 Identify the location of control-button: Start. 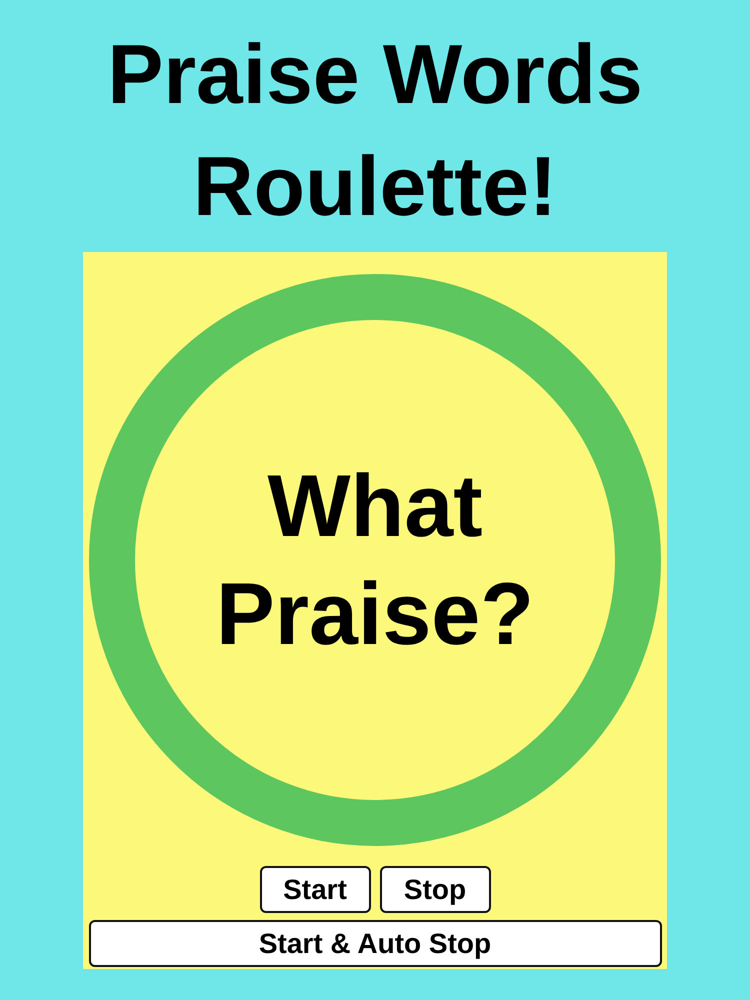
(315, 889).